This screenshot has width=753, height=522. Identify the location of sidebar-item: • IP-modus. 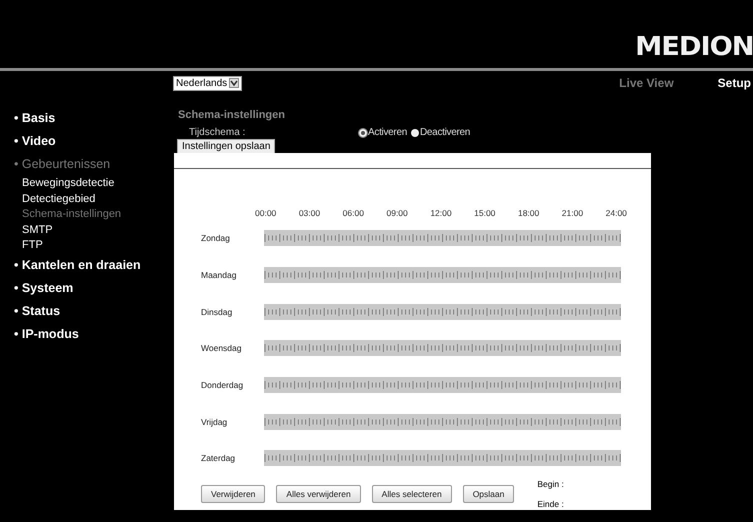
(94, 333).